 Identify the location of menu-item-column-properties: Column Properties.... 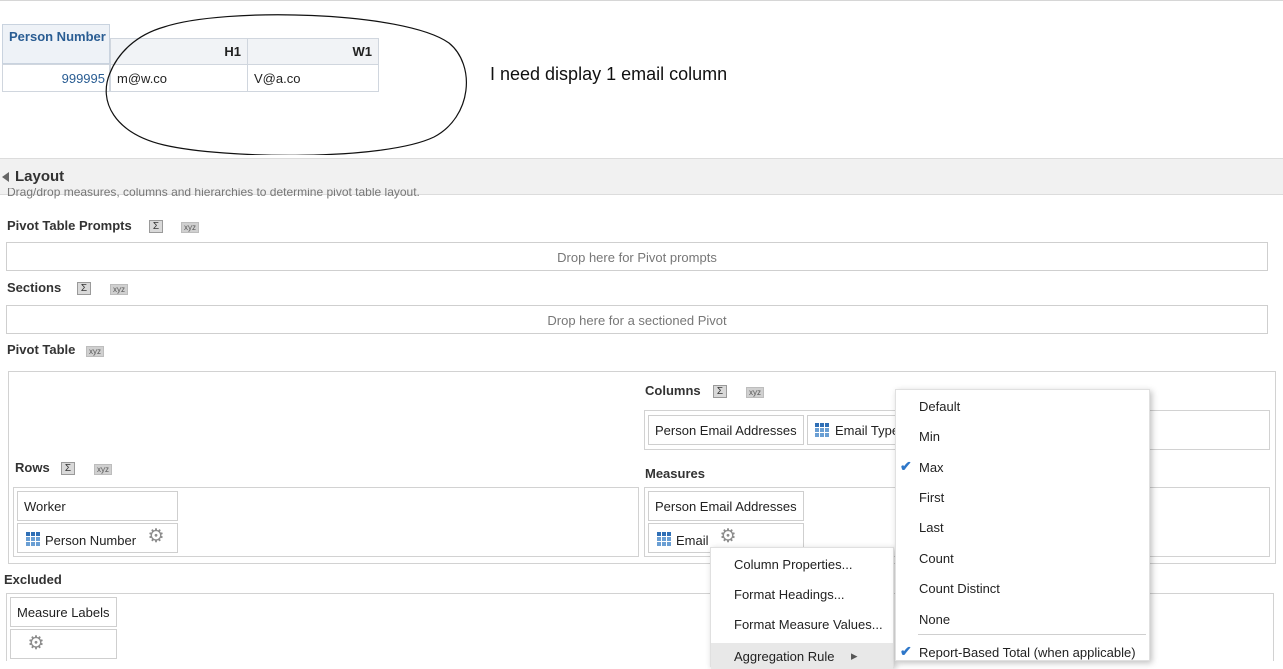
(802, 564).